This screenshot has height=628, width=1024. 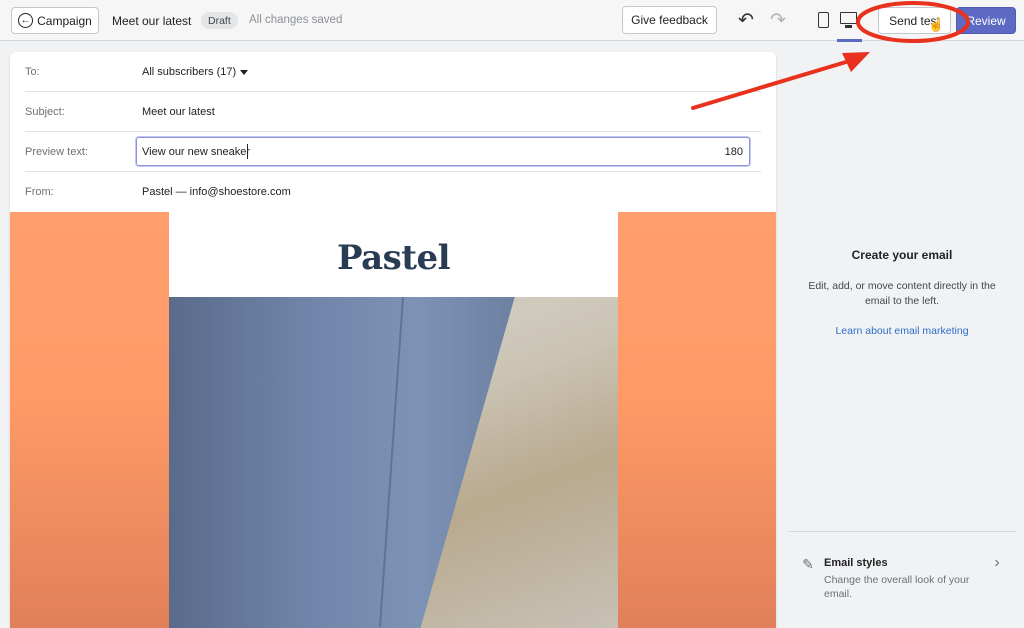 What do you see at coordinates (856, 563) in the screenshot?
I see `email-styles-title: Email styles` at bounding box center [856, 563].